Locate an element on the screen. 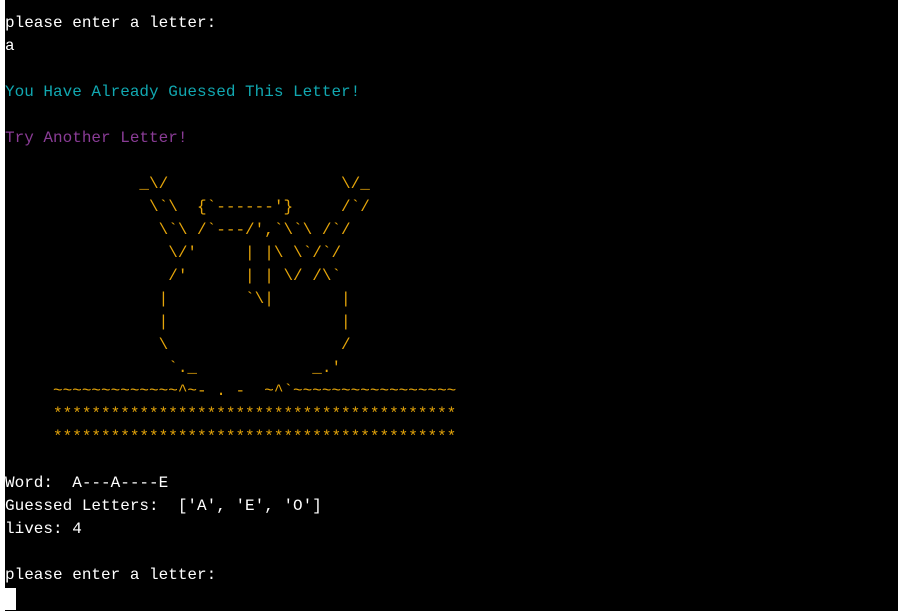  word-display: Word: A---A----E is located at coordinates (87, 483).